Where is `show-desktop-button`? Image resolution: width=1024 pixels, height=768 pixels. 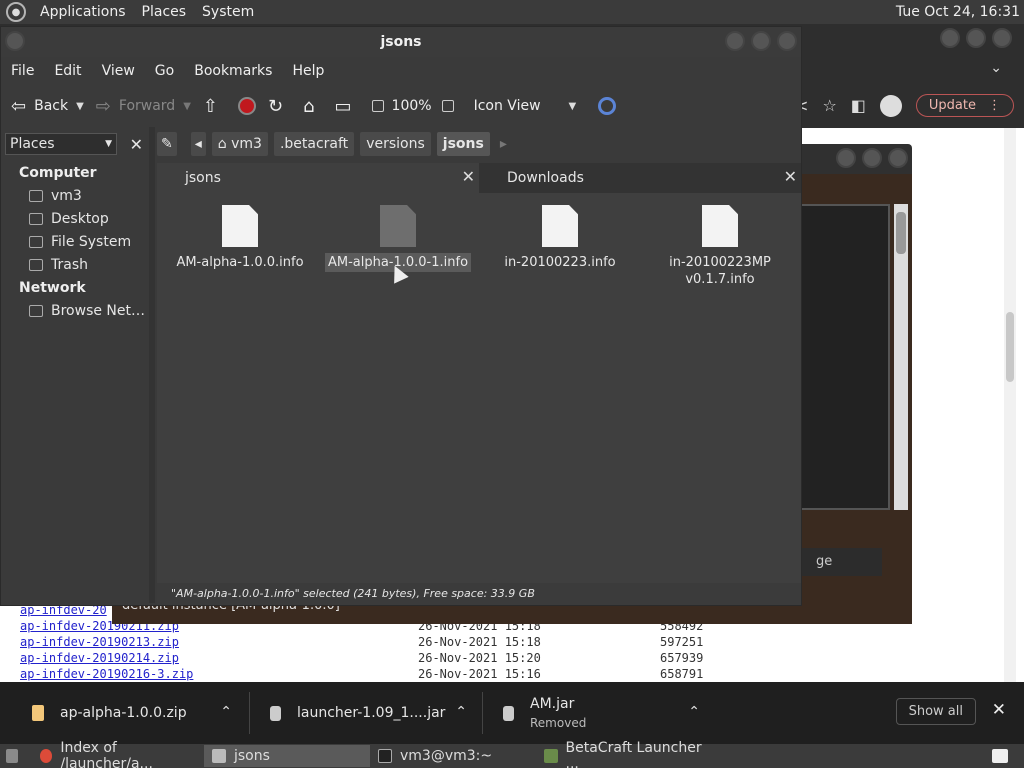 show-desktop-button is located at coordinates (16, 756).